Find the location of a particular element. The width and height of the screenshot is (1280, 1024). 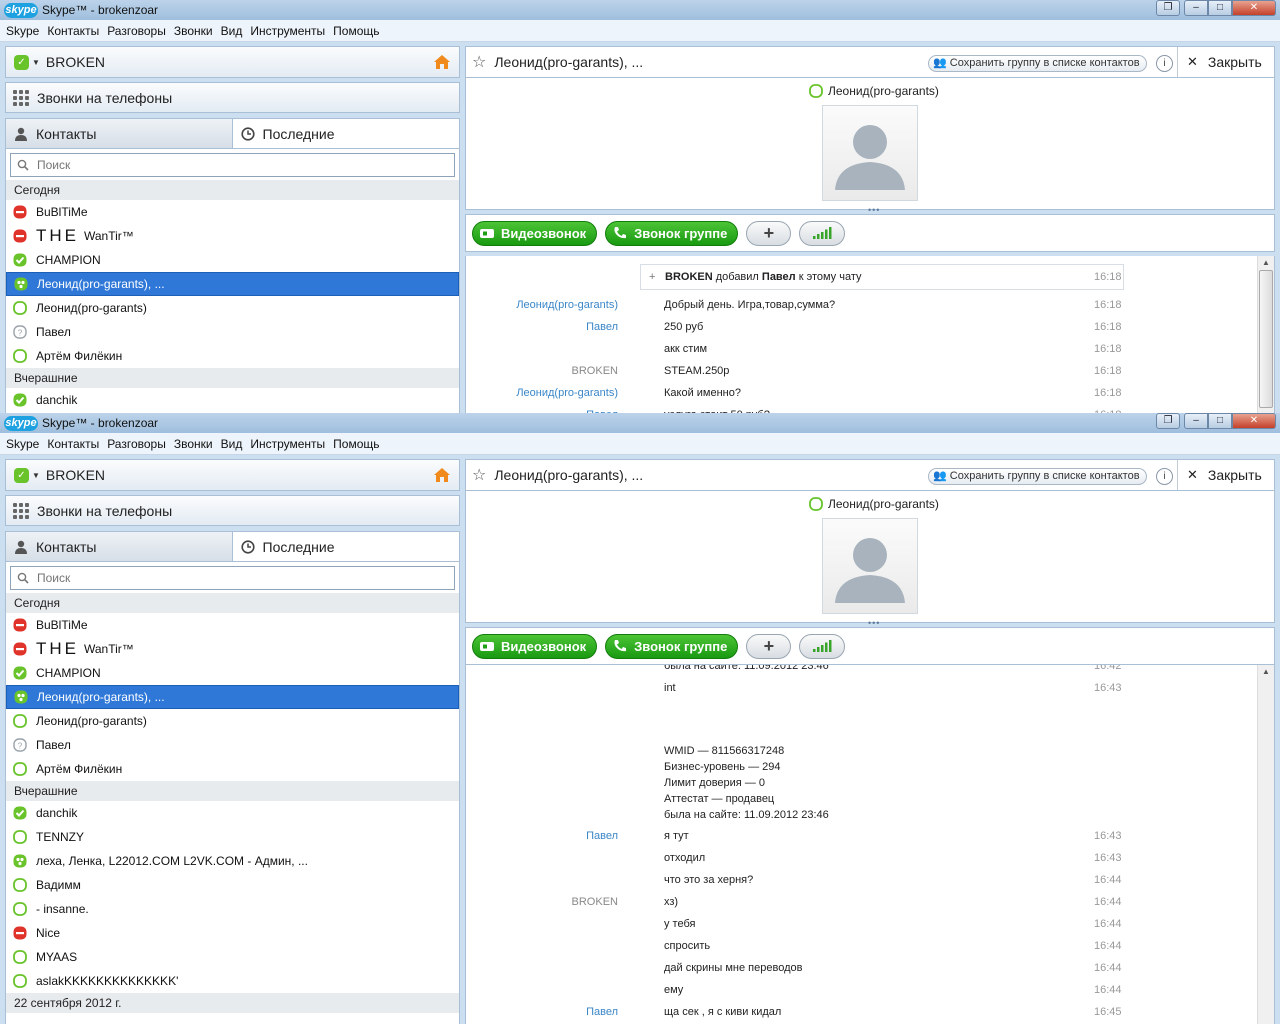

scroll-thumb is located at coordinates (1266, 339).